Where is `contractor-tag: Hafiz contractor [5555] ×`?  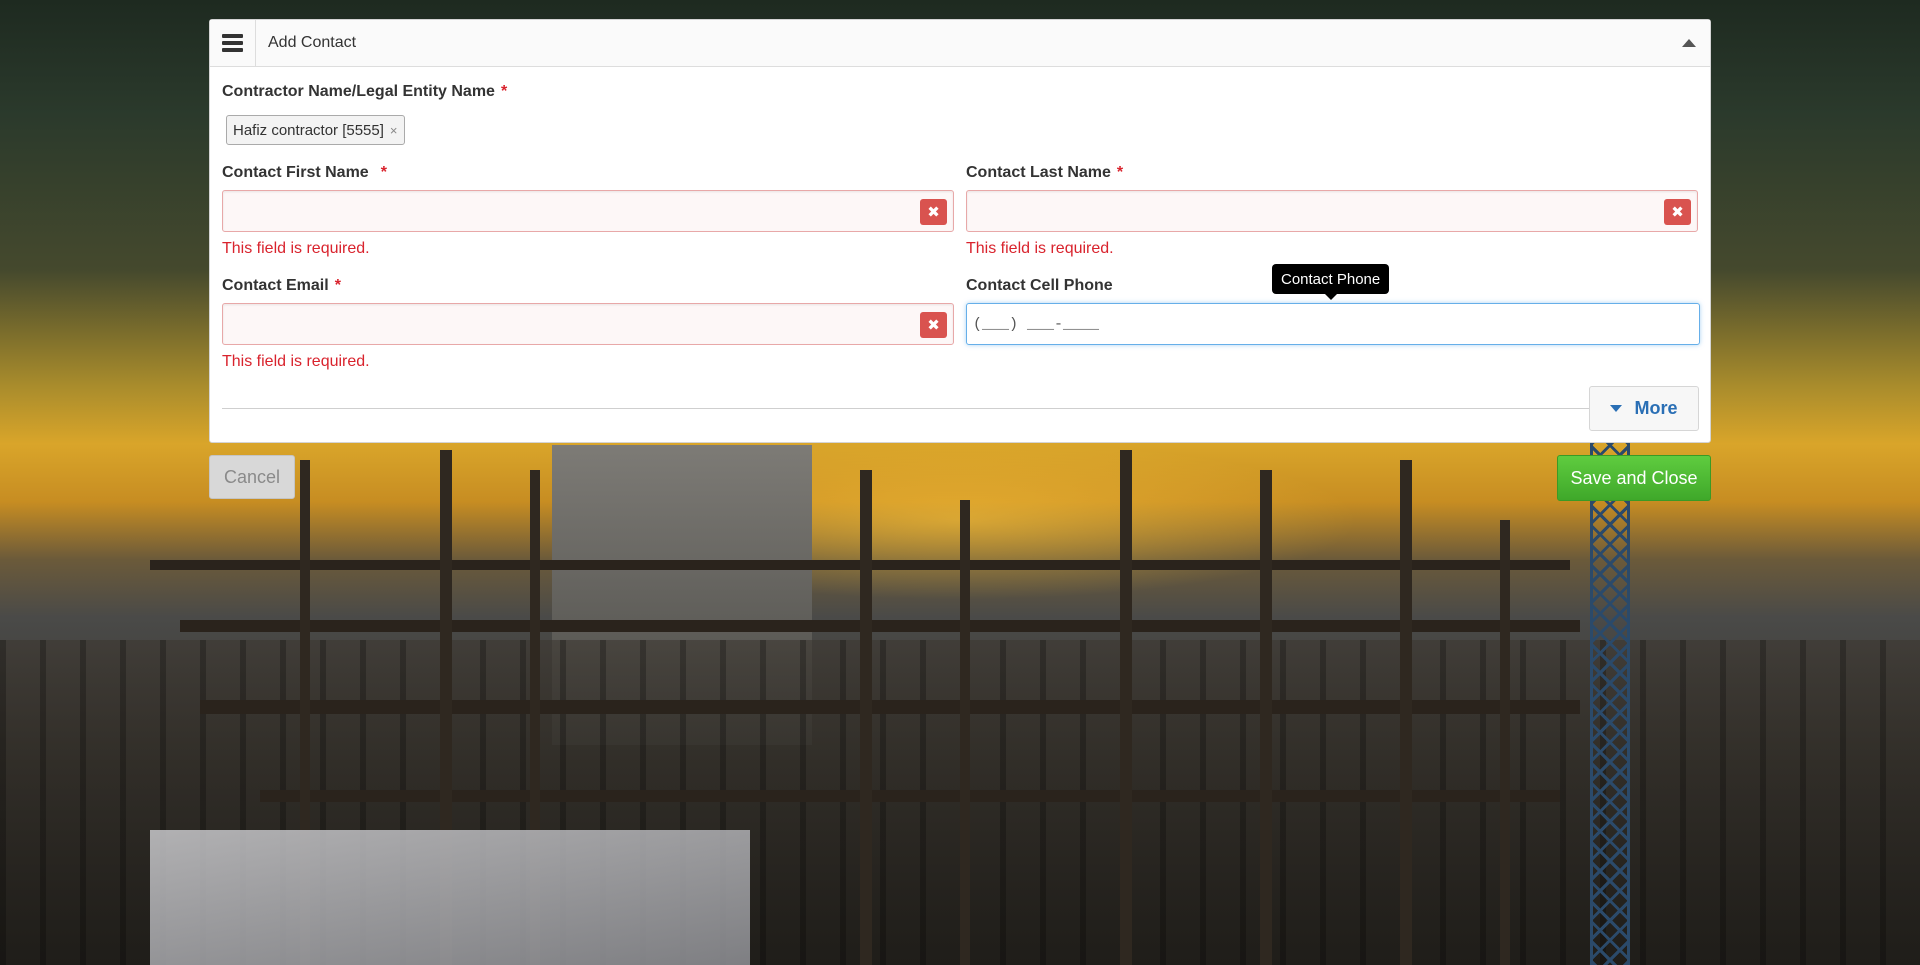
contractor-tag: Hafiz contractor [5555] × is located at coordinates (315, 130).